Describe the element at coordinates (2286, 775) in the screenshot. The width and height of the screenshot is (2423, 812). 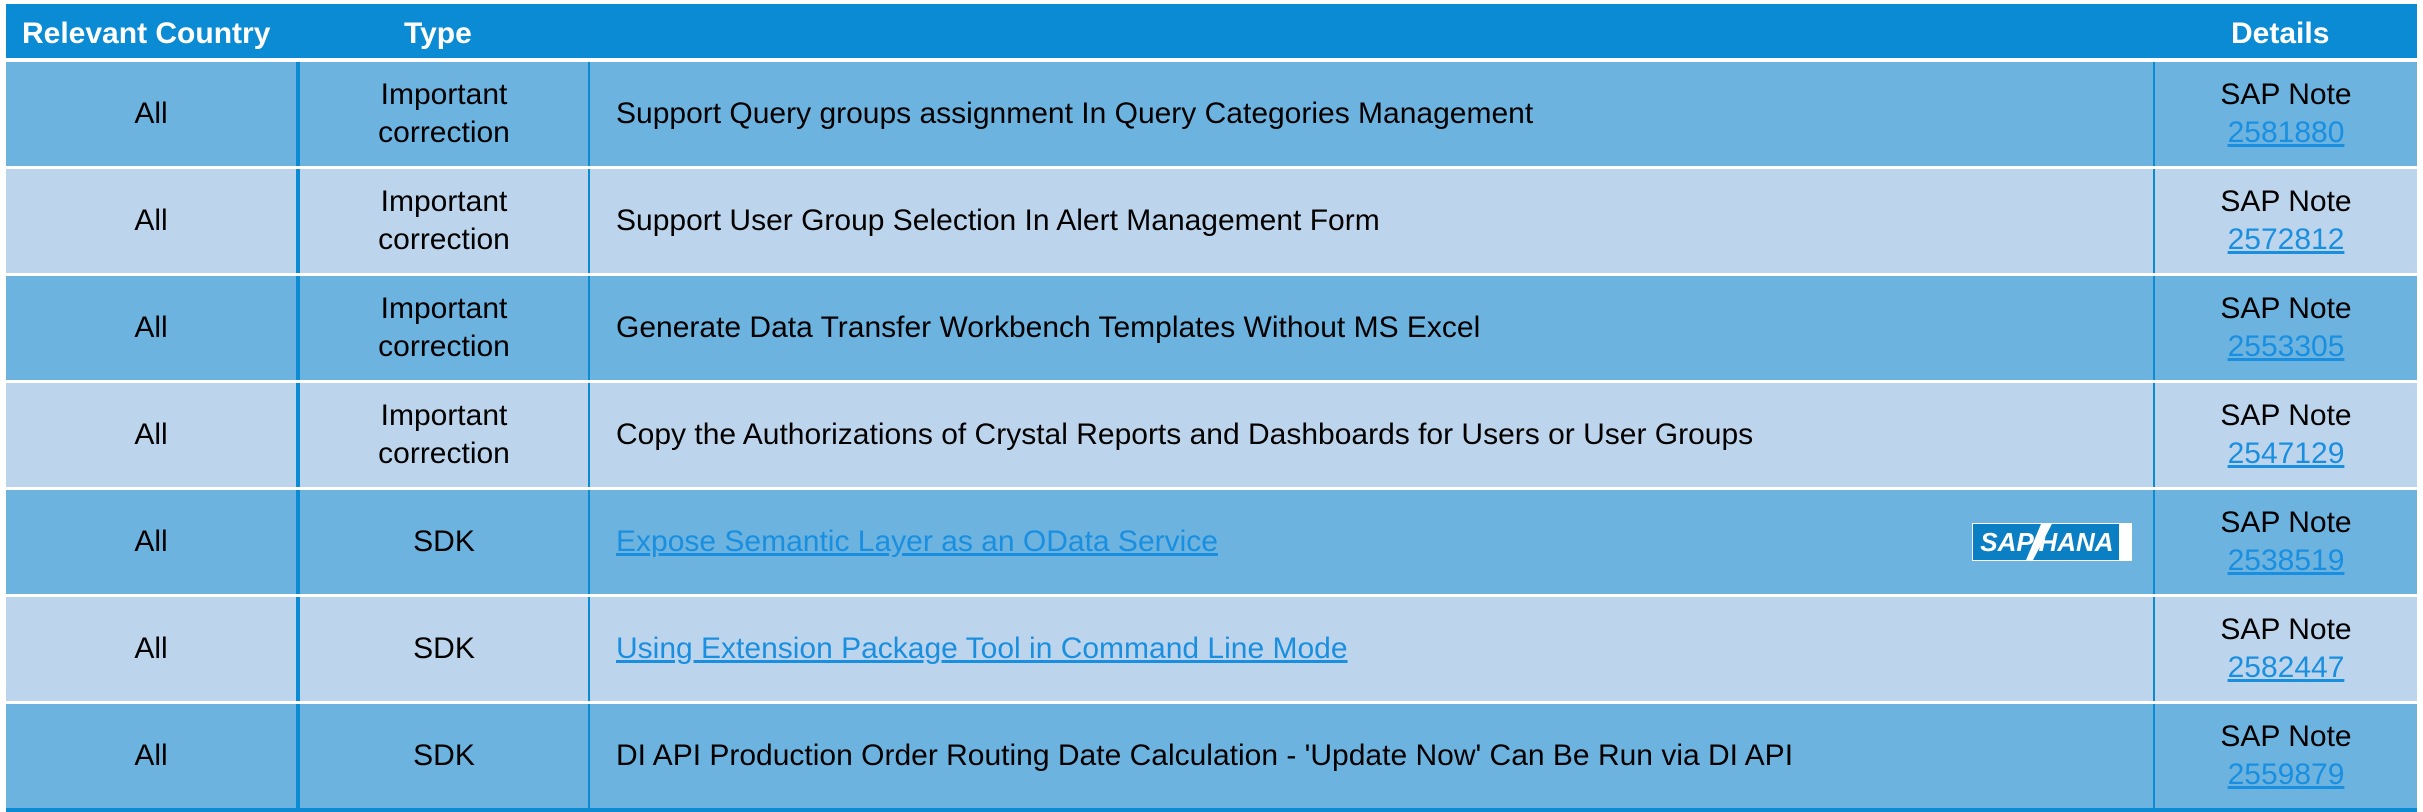
I see `sap-note-link: 2559879` at that location.